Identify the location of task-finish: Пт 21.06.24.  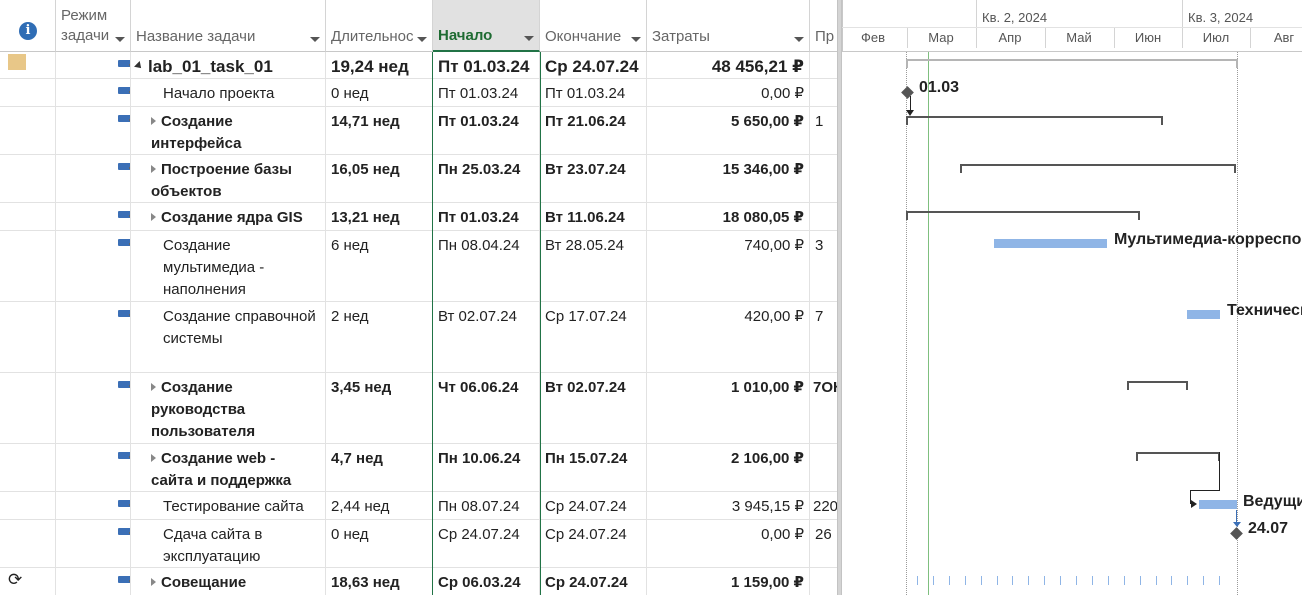
(593, 130).